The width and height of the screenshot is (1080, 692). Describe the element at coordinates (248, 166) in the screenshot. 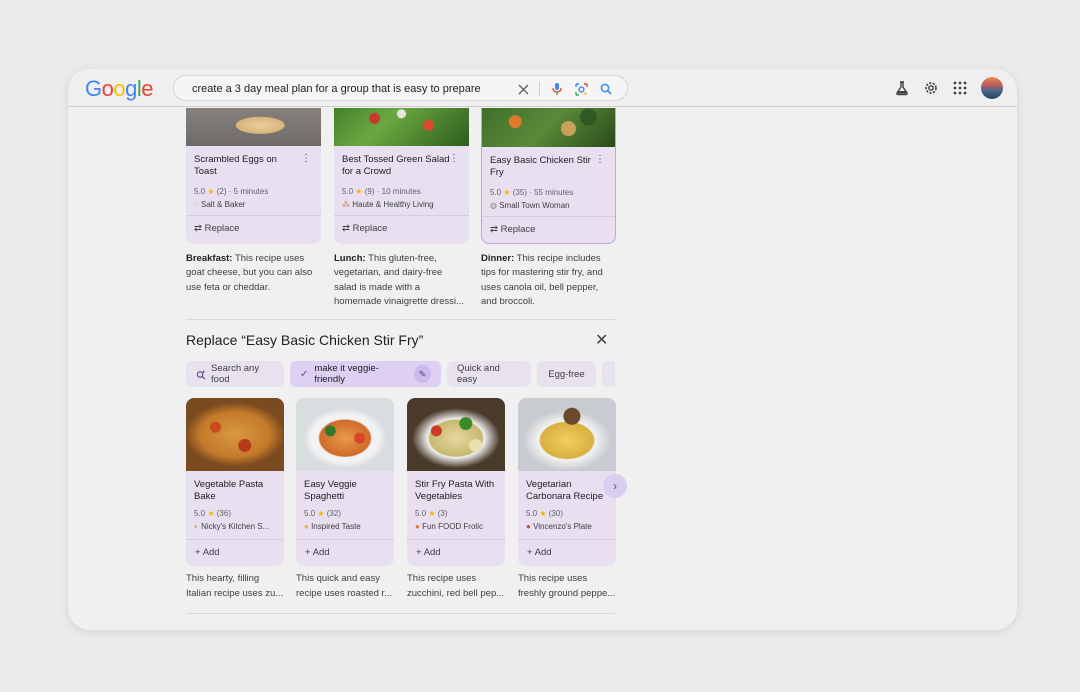

I see `meal-title: Scrambled Eggs on Toast` at that location.